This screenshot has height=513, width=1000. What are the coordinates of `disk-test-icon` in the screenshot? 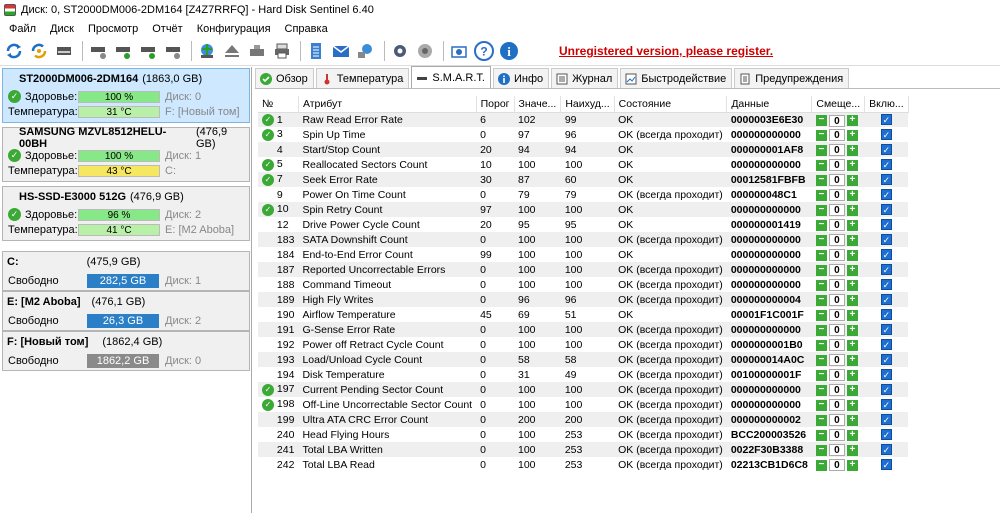 It's located at (98, 51).